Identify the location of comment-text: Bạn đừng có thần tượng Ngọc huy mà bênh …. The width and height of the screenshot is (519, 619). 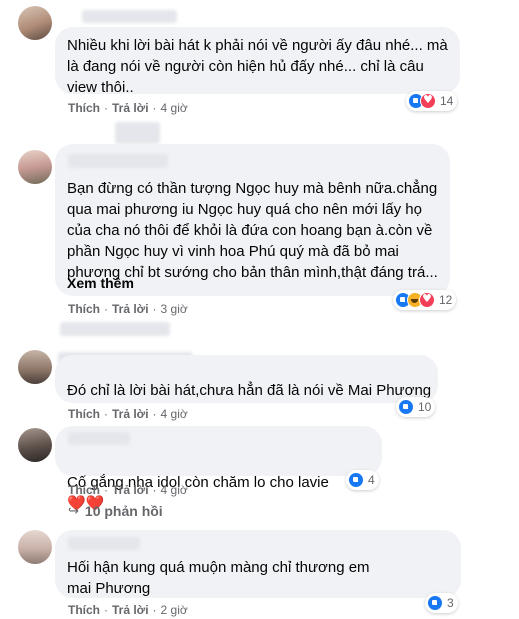
(252, 230).